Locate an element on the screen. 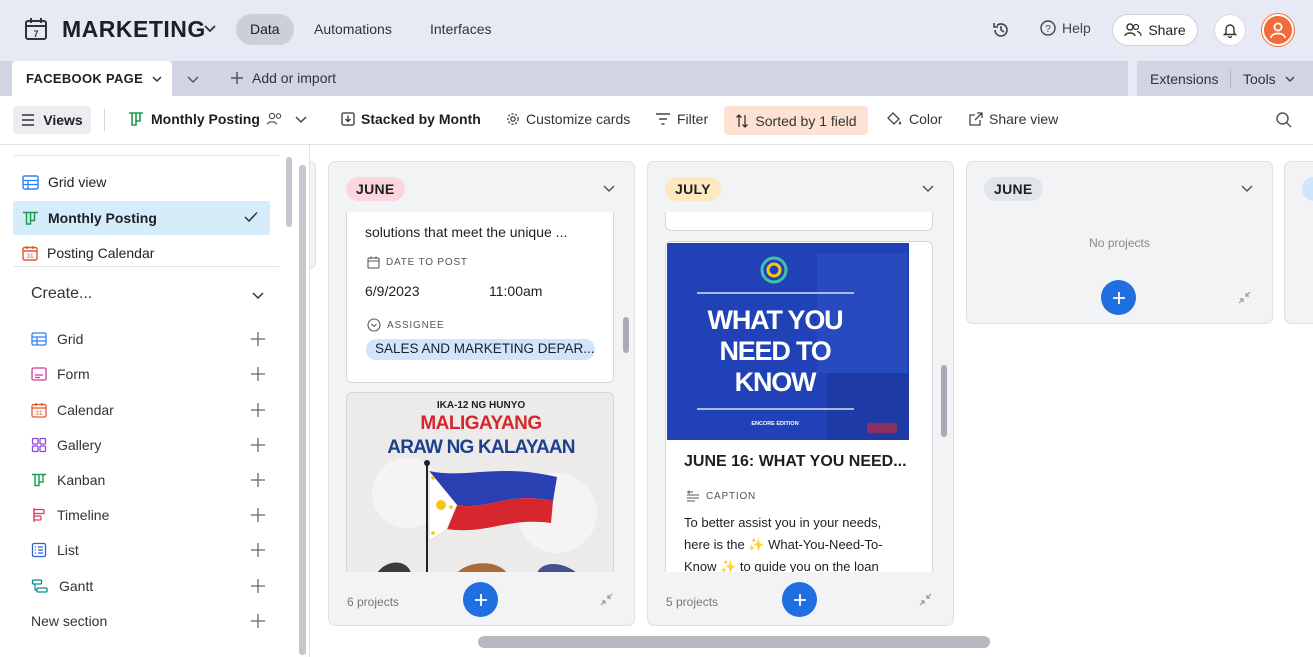  search-icon is located at coordinates (1284, 120).